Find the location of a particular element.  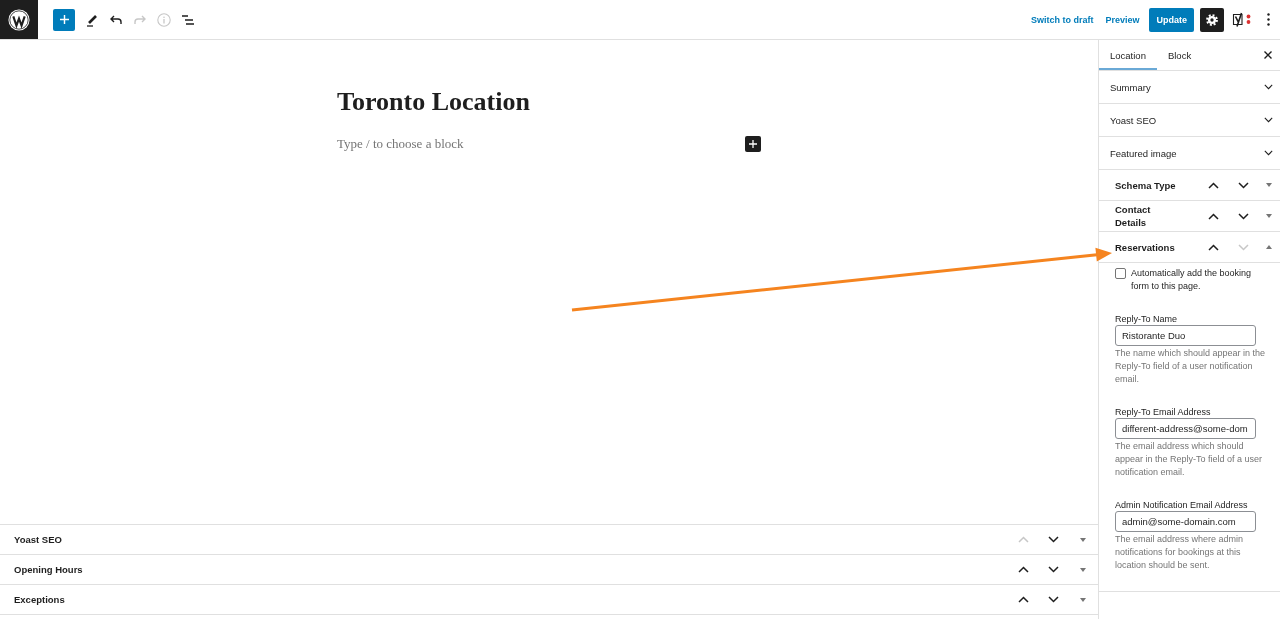

sidebar-tab: Location is located at coordinates (1128, 55).